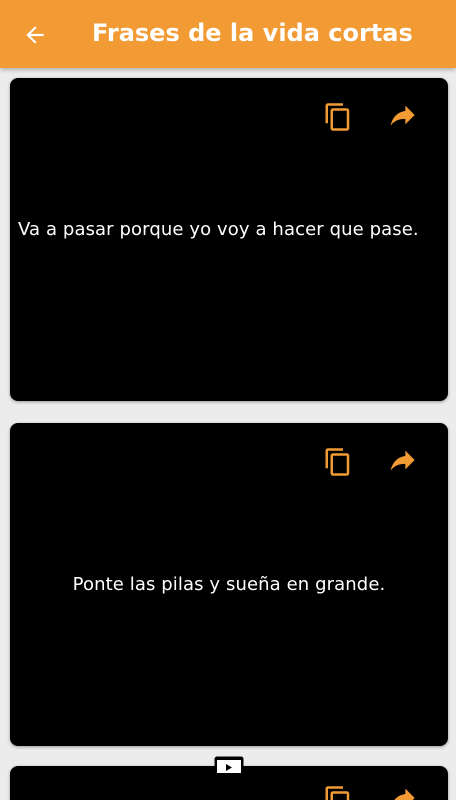  What do you see at coordinates (229, 766) in the screenshot?
I see `media-play-icon` at bounding box center [229, 766].